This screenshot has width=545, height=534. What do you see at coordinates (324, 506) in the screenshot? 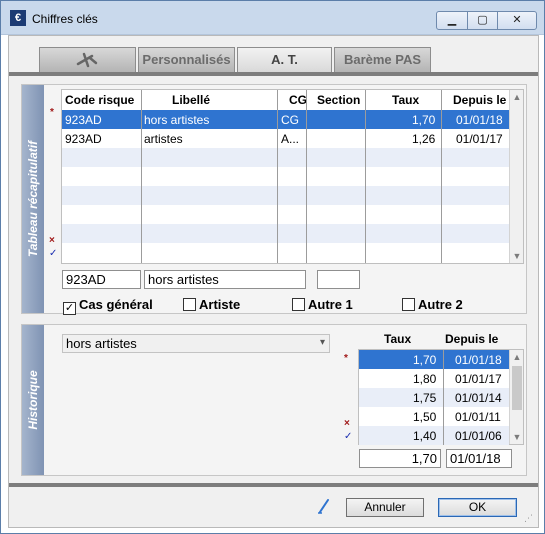
I see `pen-icon` at bounding box center [324, 506].